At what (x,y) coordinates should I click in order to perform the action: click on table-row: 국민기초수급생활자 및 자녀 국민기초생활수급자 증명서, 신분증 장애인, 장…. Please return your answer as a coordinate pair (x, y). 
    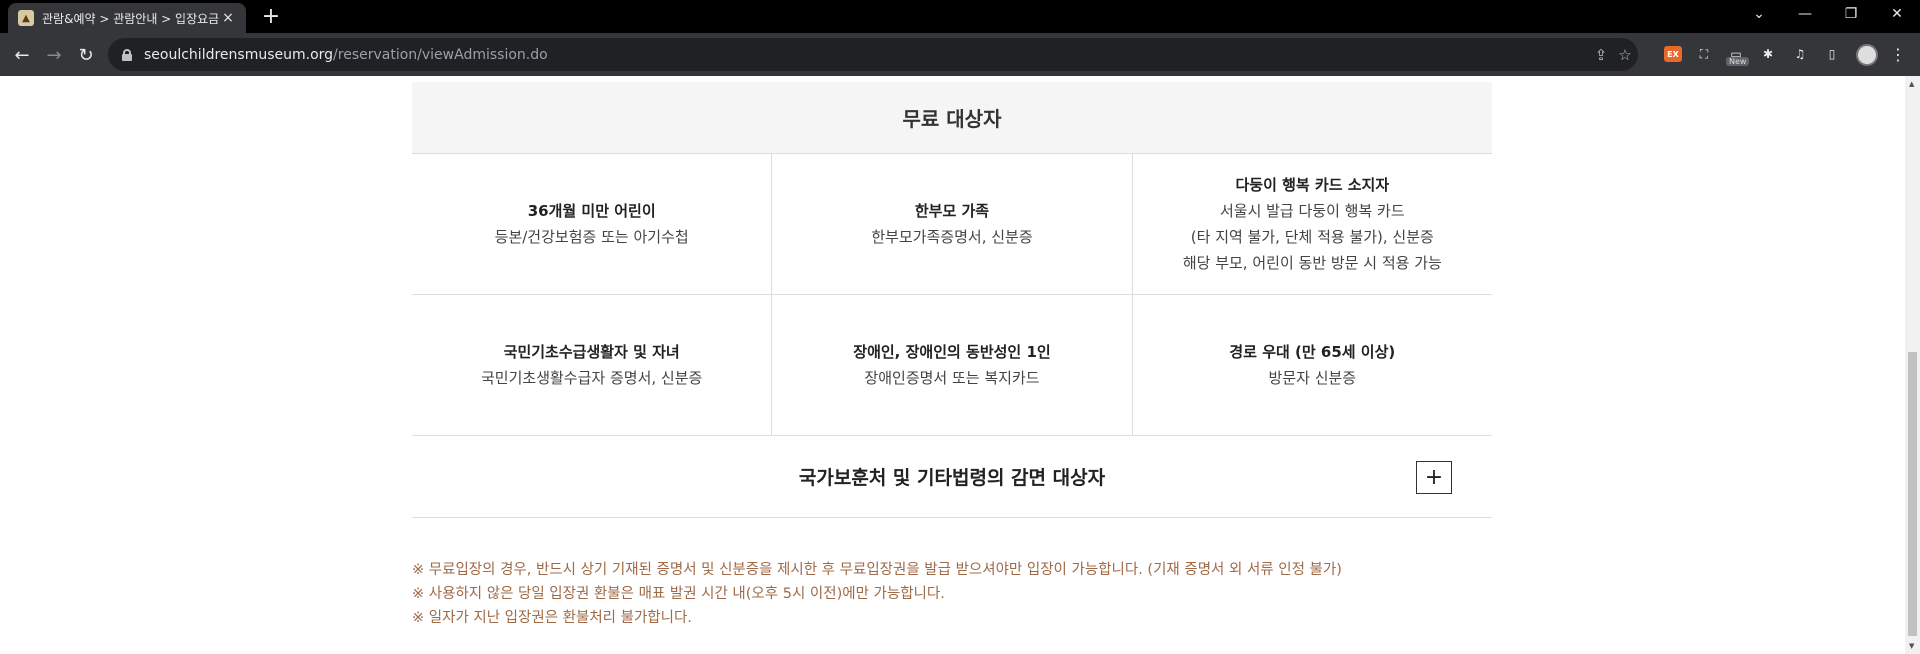
    Looking at the image, I should click on (952, 365).